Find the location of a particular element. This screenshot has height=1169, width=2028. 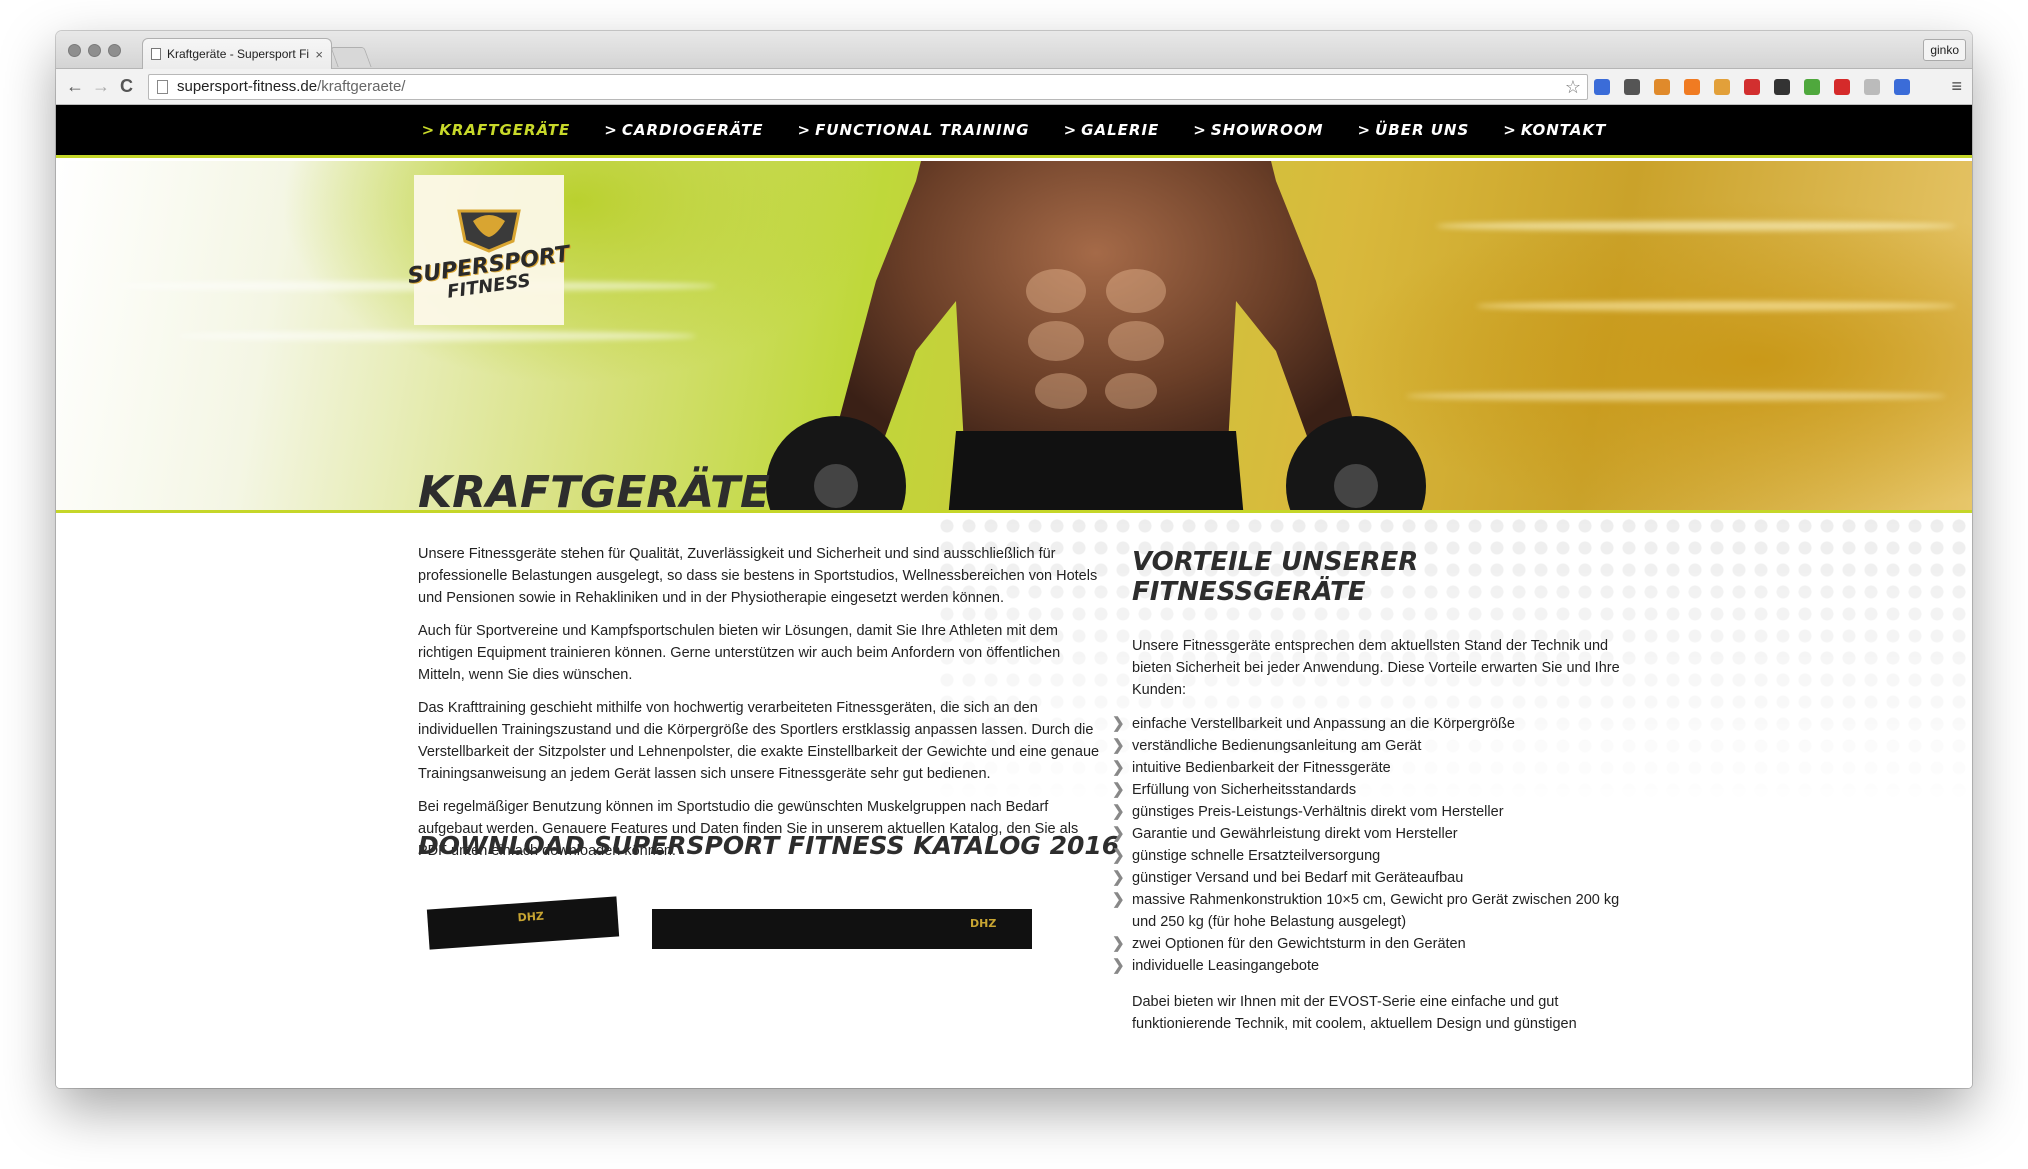

nav-item-label: KONTAKT is located at coordinates (1563, 130).